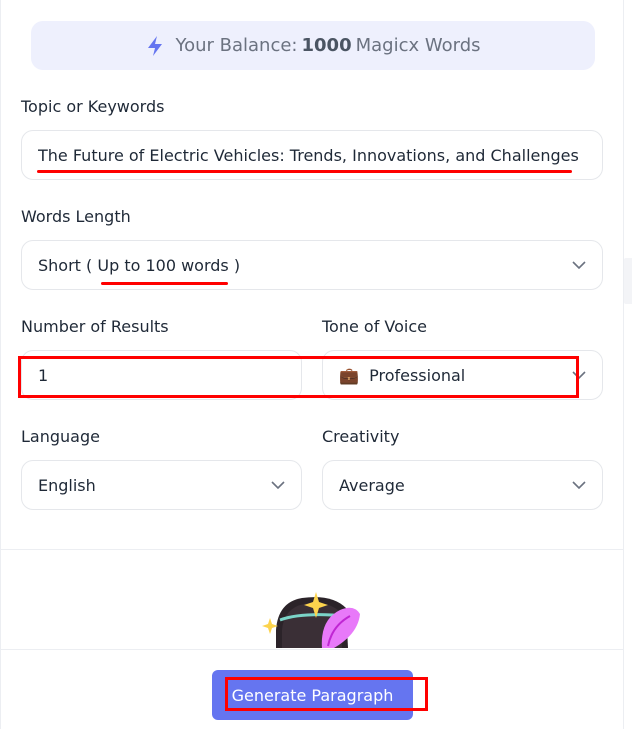 The height and width of the screenshot is (729, 632). I want to click on balance-prefix: Your Balance:, so click(236, 45).